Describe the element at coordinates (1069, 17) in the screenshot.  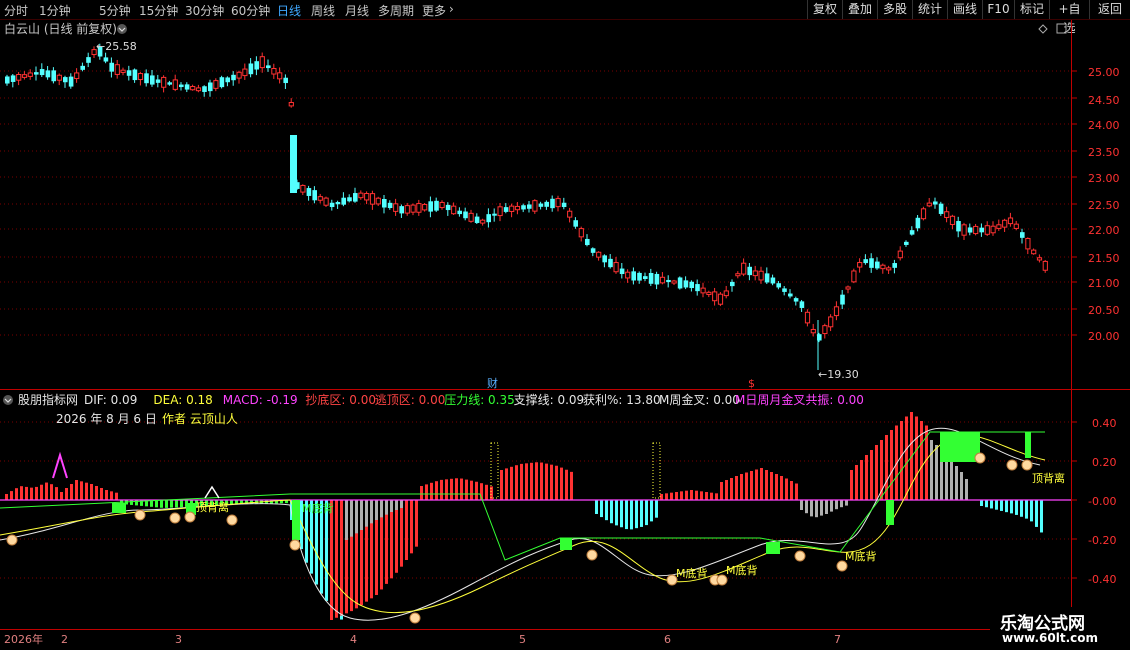
I see `add-watchlist-button: +自选` at that location.